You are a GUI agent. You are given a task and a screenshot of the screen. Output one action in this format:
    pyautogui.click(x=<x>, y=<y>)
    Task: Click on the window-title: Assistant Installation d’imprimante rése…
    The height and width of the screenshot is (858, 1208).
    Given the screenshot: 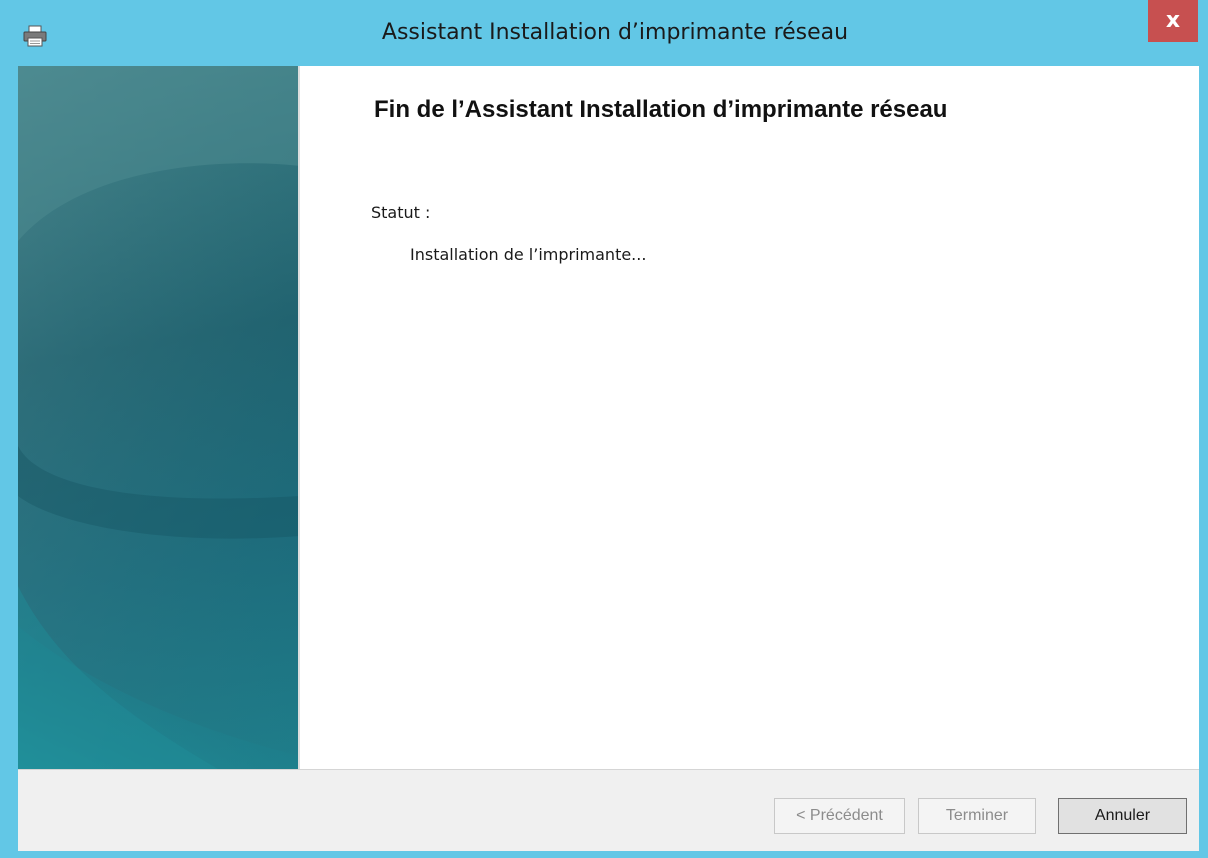 What is the action you would take?
    pyautogui.click(x=615, y=32)
    